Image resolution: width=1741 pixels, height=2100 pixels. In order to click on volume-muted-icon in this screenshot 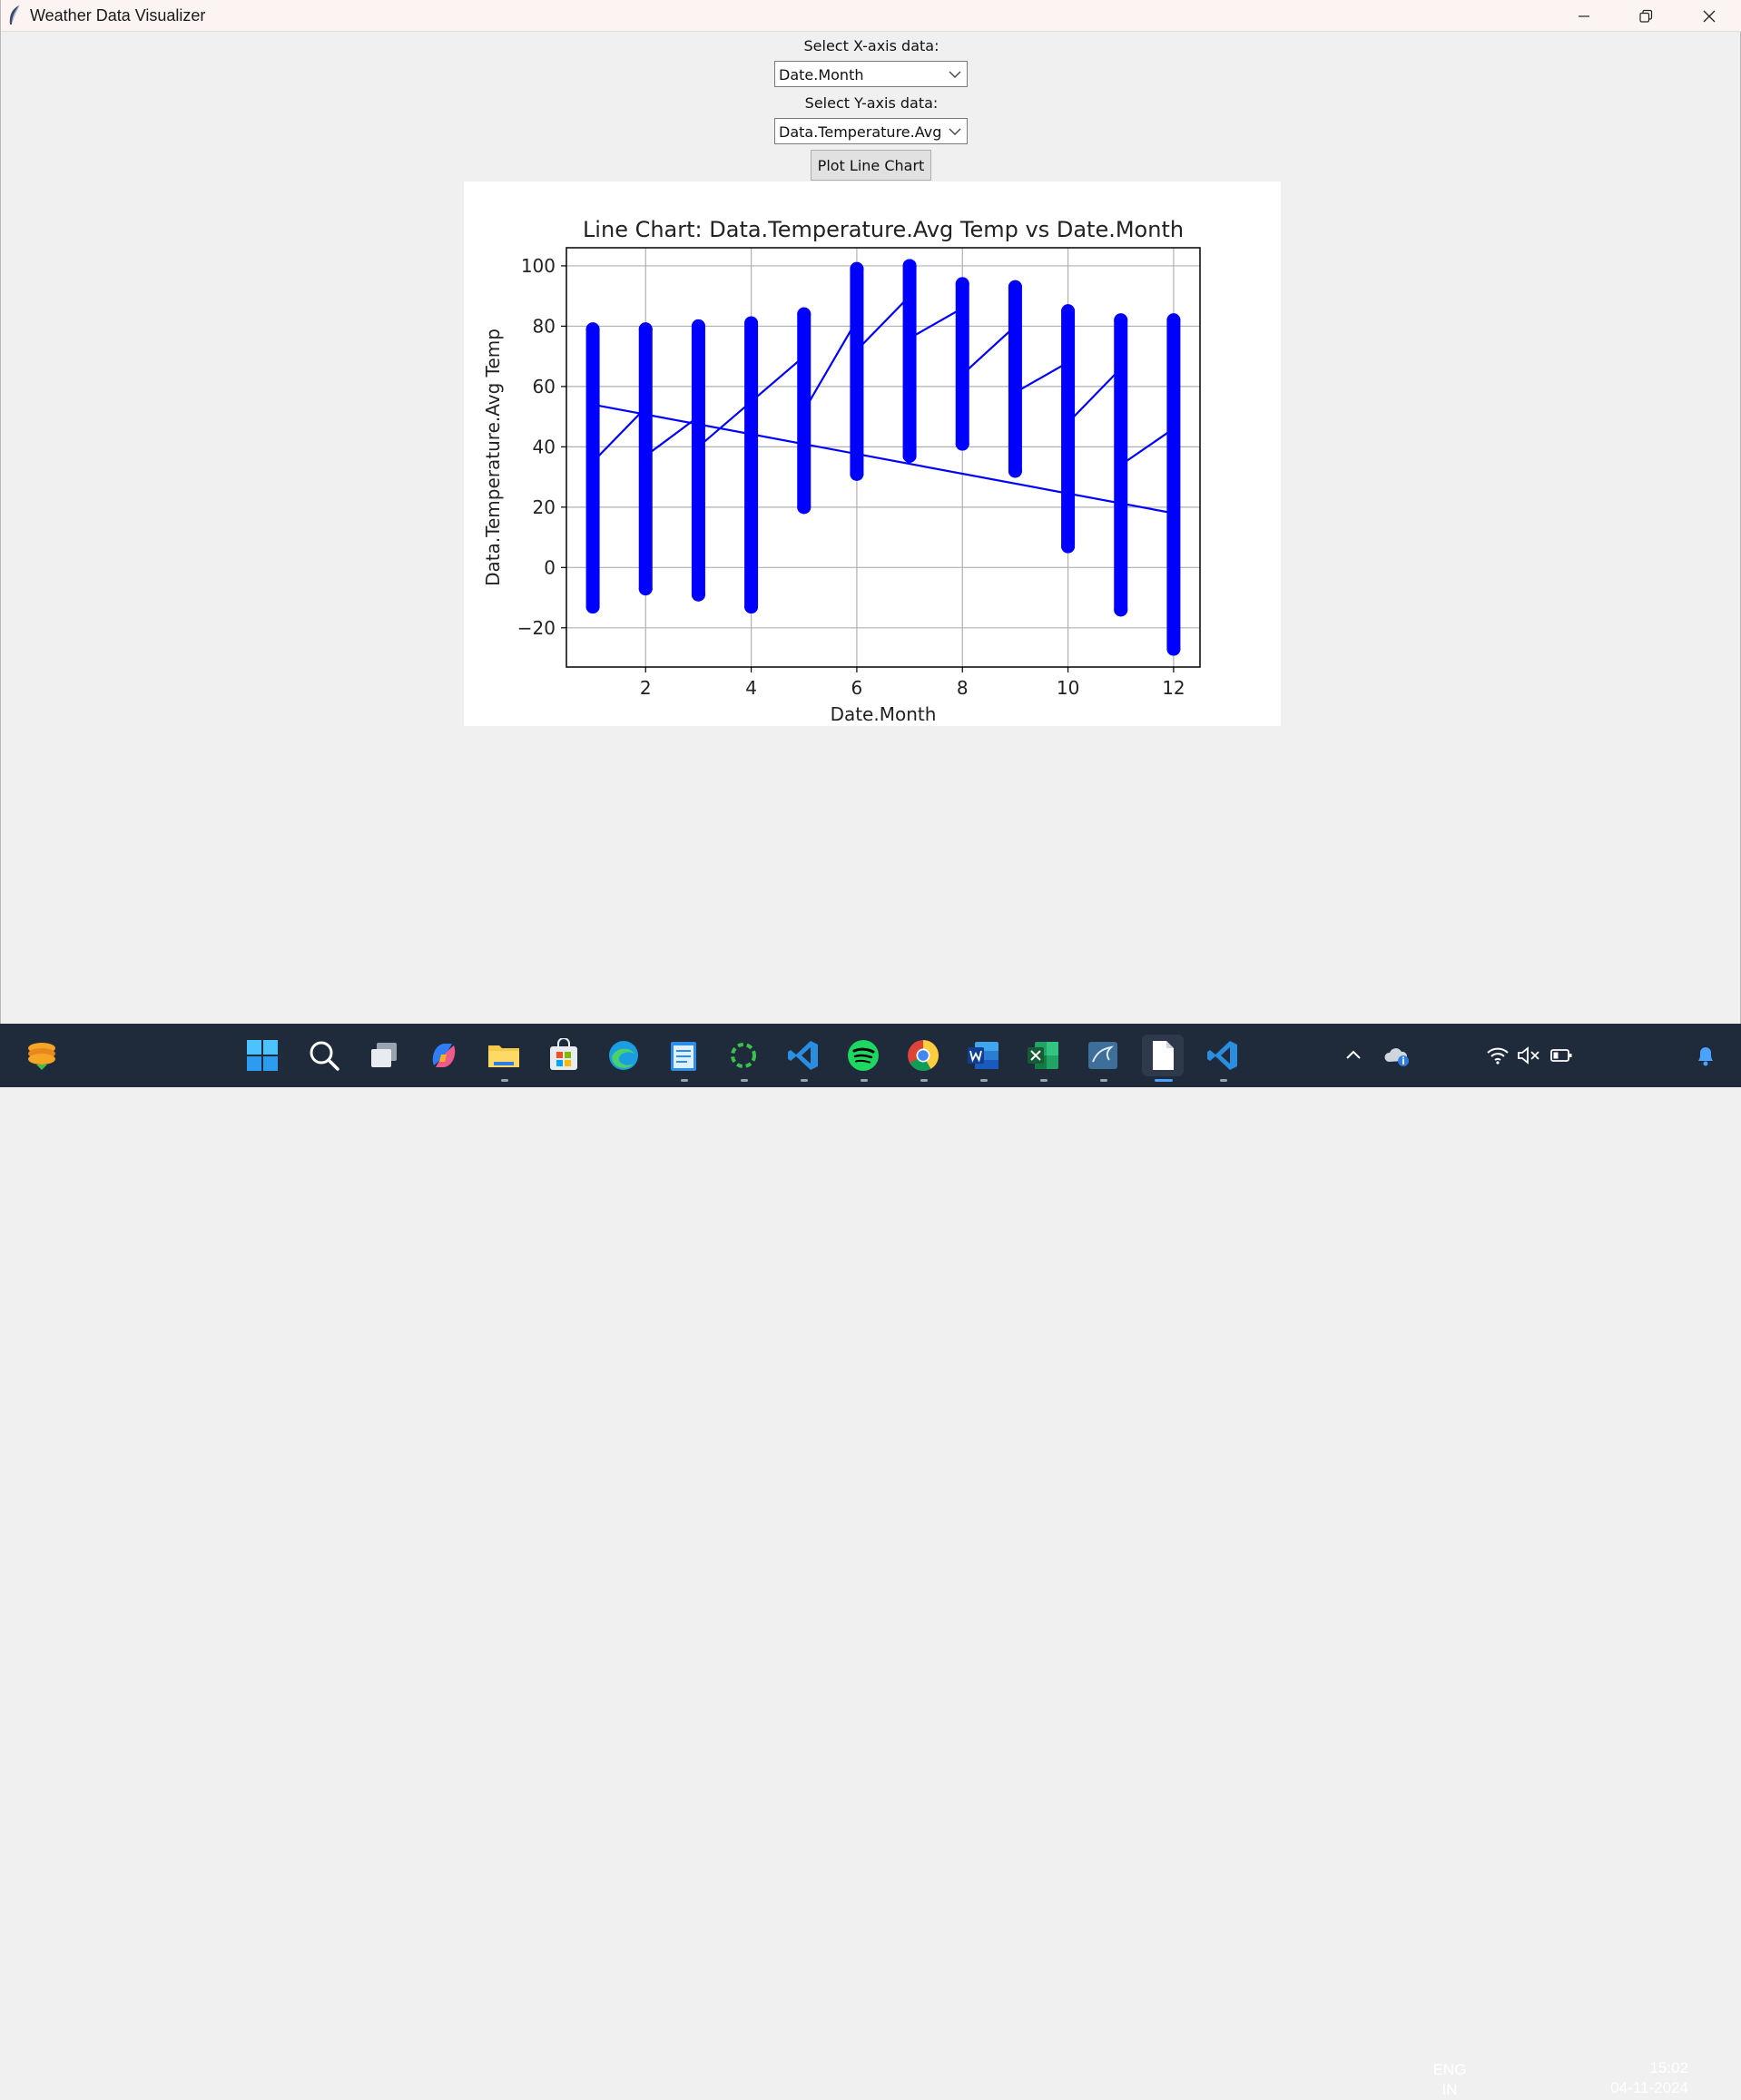, I will do `click(1528, 1055)`.